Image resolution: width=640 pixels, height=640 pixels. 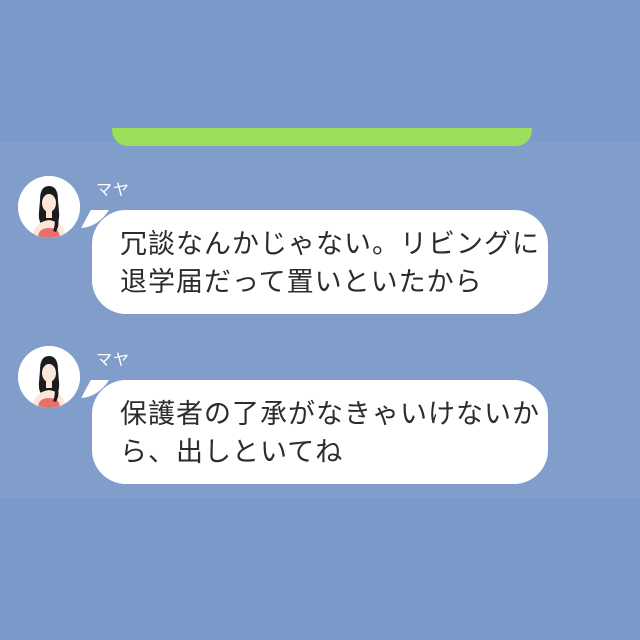 I want to click on message-line: 冗談なんかじゃない。リビングに, so click(x=330, y=244).